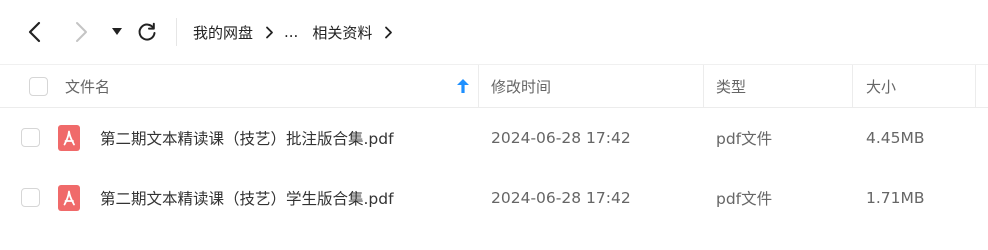 Image resolution: width=988 pixels, height=250 pixels. I want to click on column-header-name: 文件名, so click(87, 86).